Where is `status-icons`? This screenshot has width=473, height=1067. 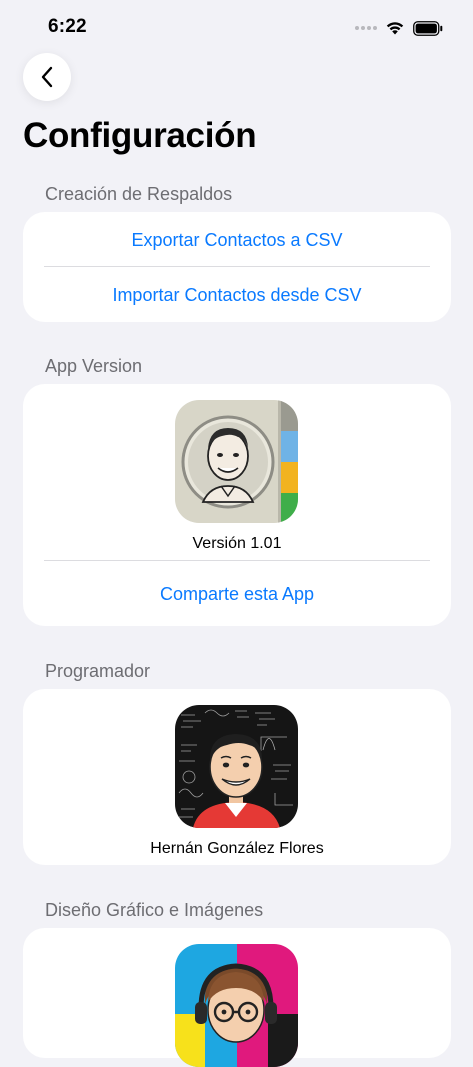
status-icons is located at coordinates (399, 28).